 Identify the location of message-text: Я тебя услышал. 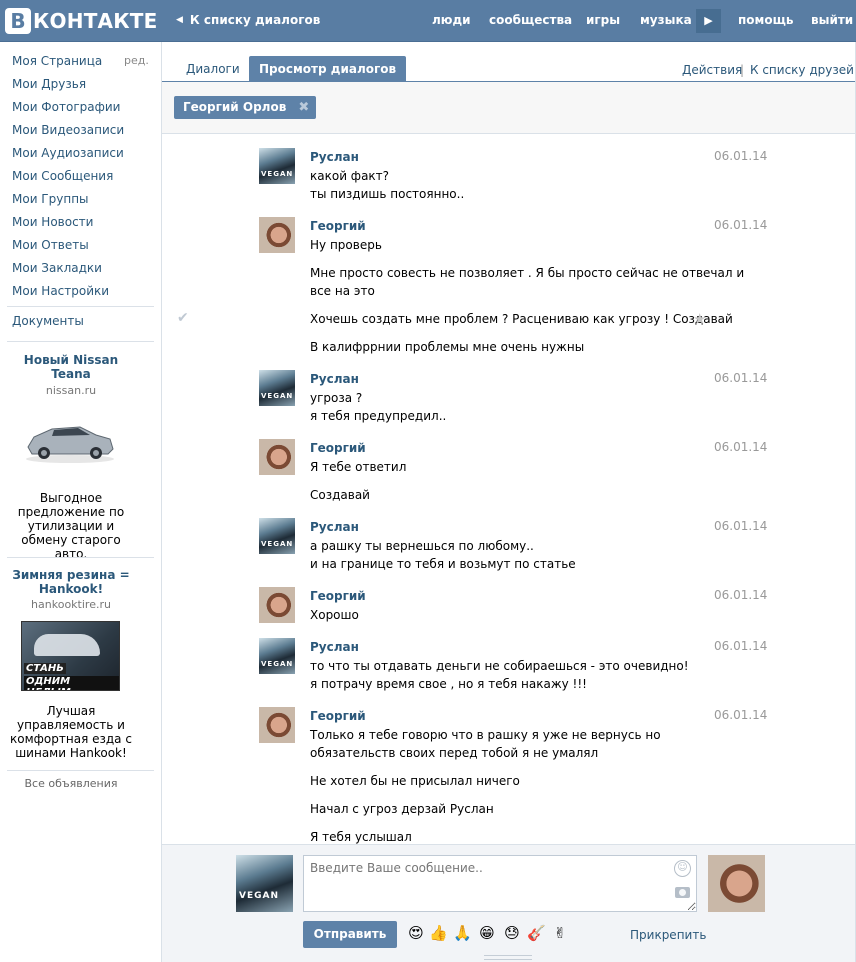
(361, 837).